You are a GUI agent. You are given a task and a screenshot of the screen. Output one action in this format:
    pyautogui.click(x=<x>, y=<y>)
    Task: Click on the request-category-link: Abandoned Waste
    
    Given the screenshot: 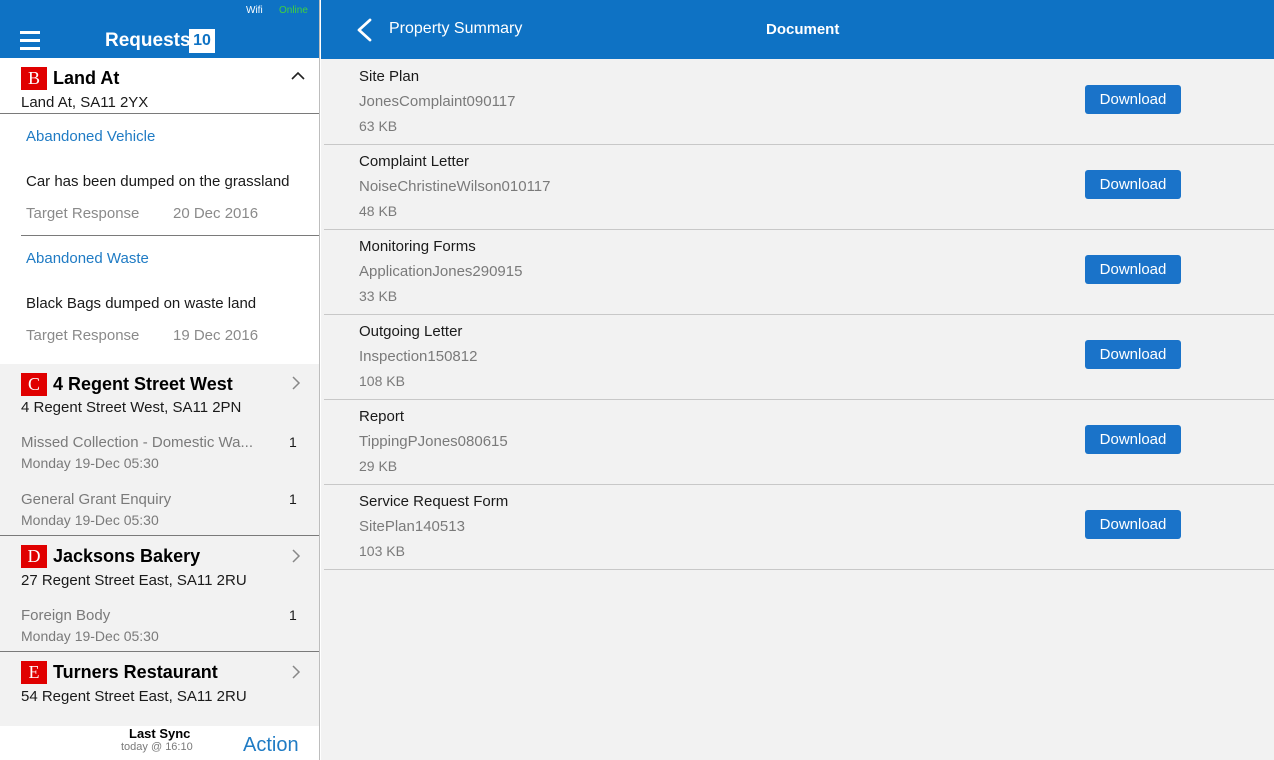 What is the action you would take?
    pyautogui.click(x=87, y=258)
    